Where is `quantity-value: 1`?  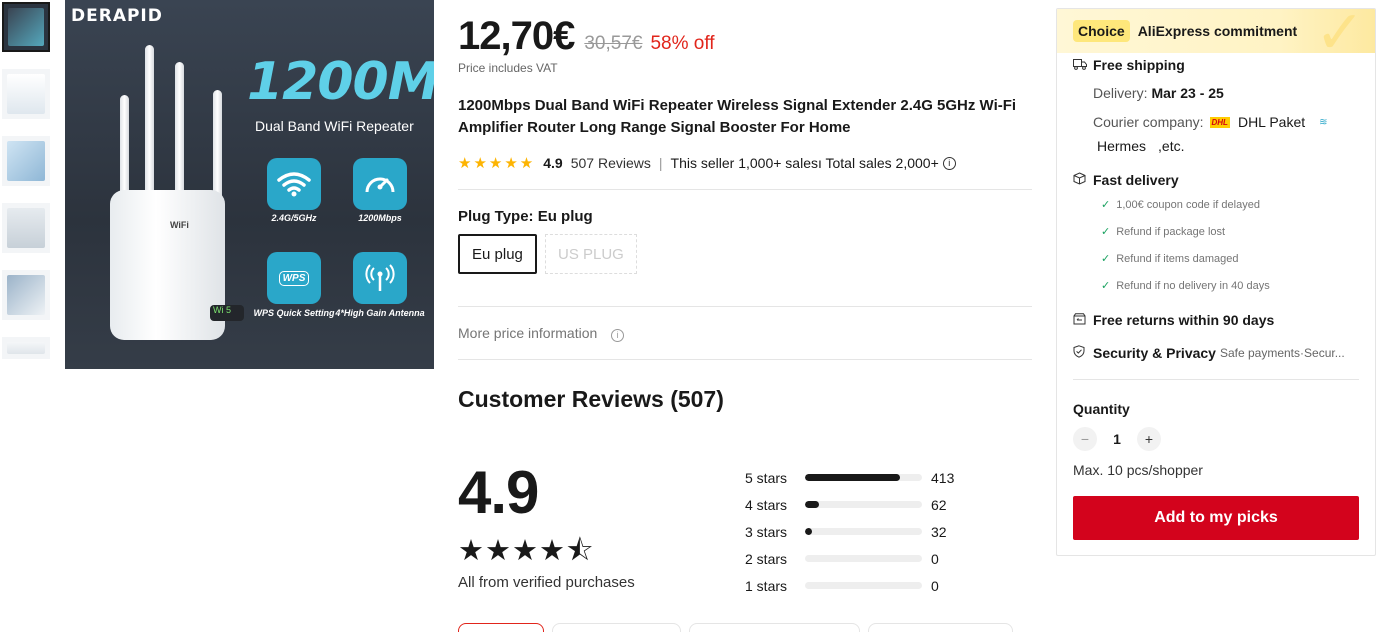 quantity-value: 1 is located at coordinates (1117, 439).